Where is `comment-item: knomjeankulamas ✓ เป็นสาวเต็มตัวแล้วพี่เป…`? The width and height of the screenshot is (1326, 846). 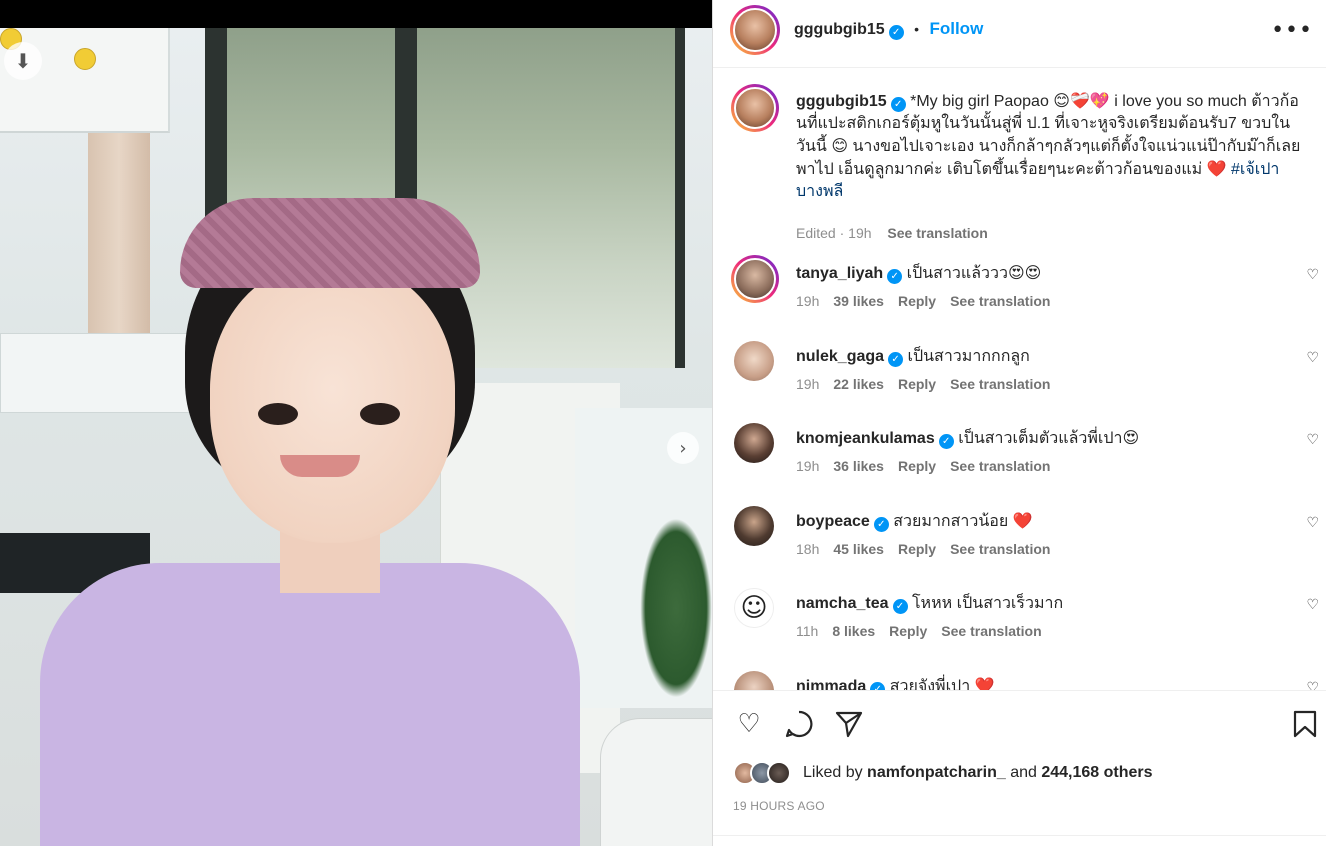 comment-item: knomjeankulamas ✓ เป็นสาวเต็มตัวแล้วพี่เป… is located at coordinates (1028, 461).